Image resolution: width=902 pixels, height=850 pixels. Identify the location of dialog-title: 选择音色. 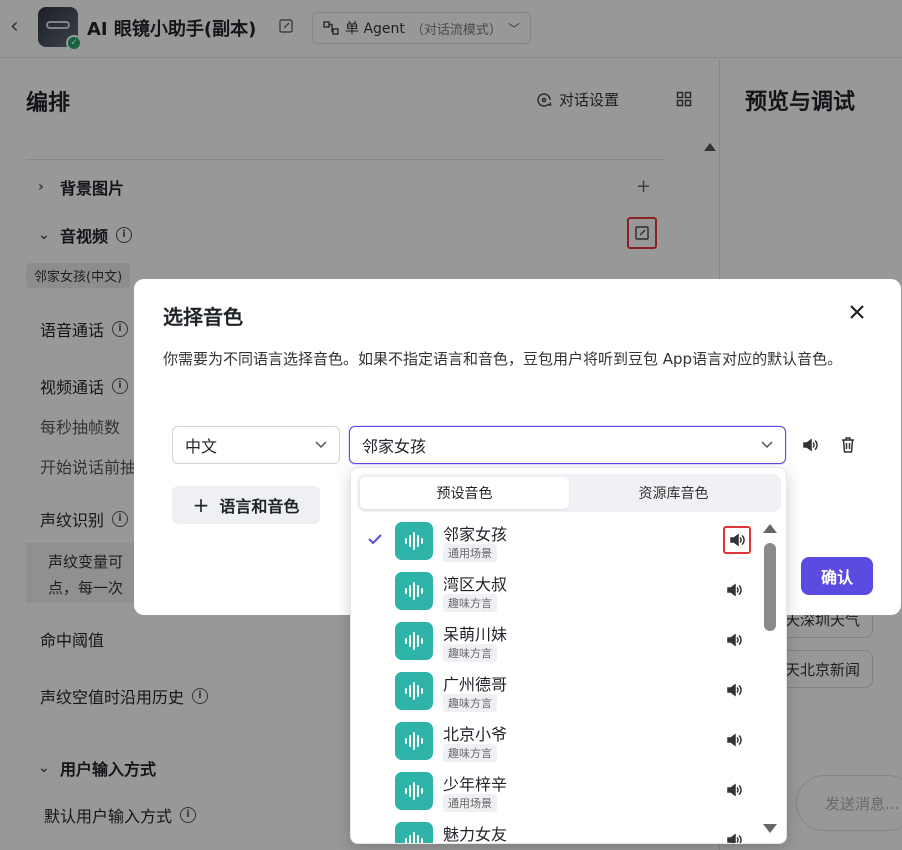
(203, 317).